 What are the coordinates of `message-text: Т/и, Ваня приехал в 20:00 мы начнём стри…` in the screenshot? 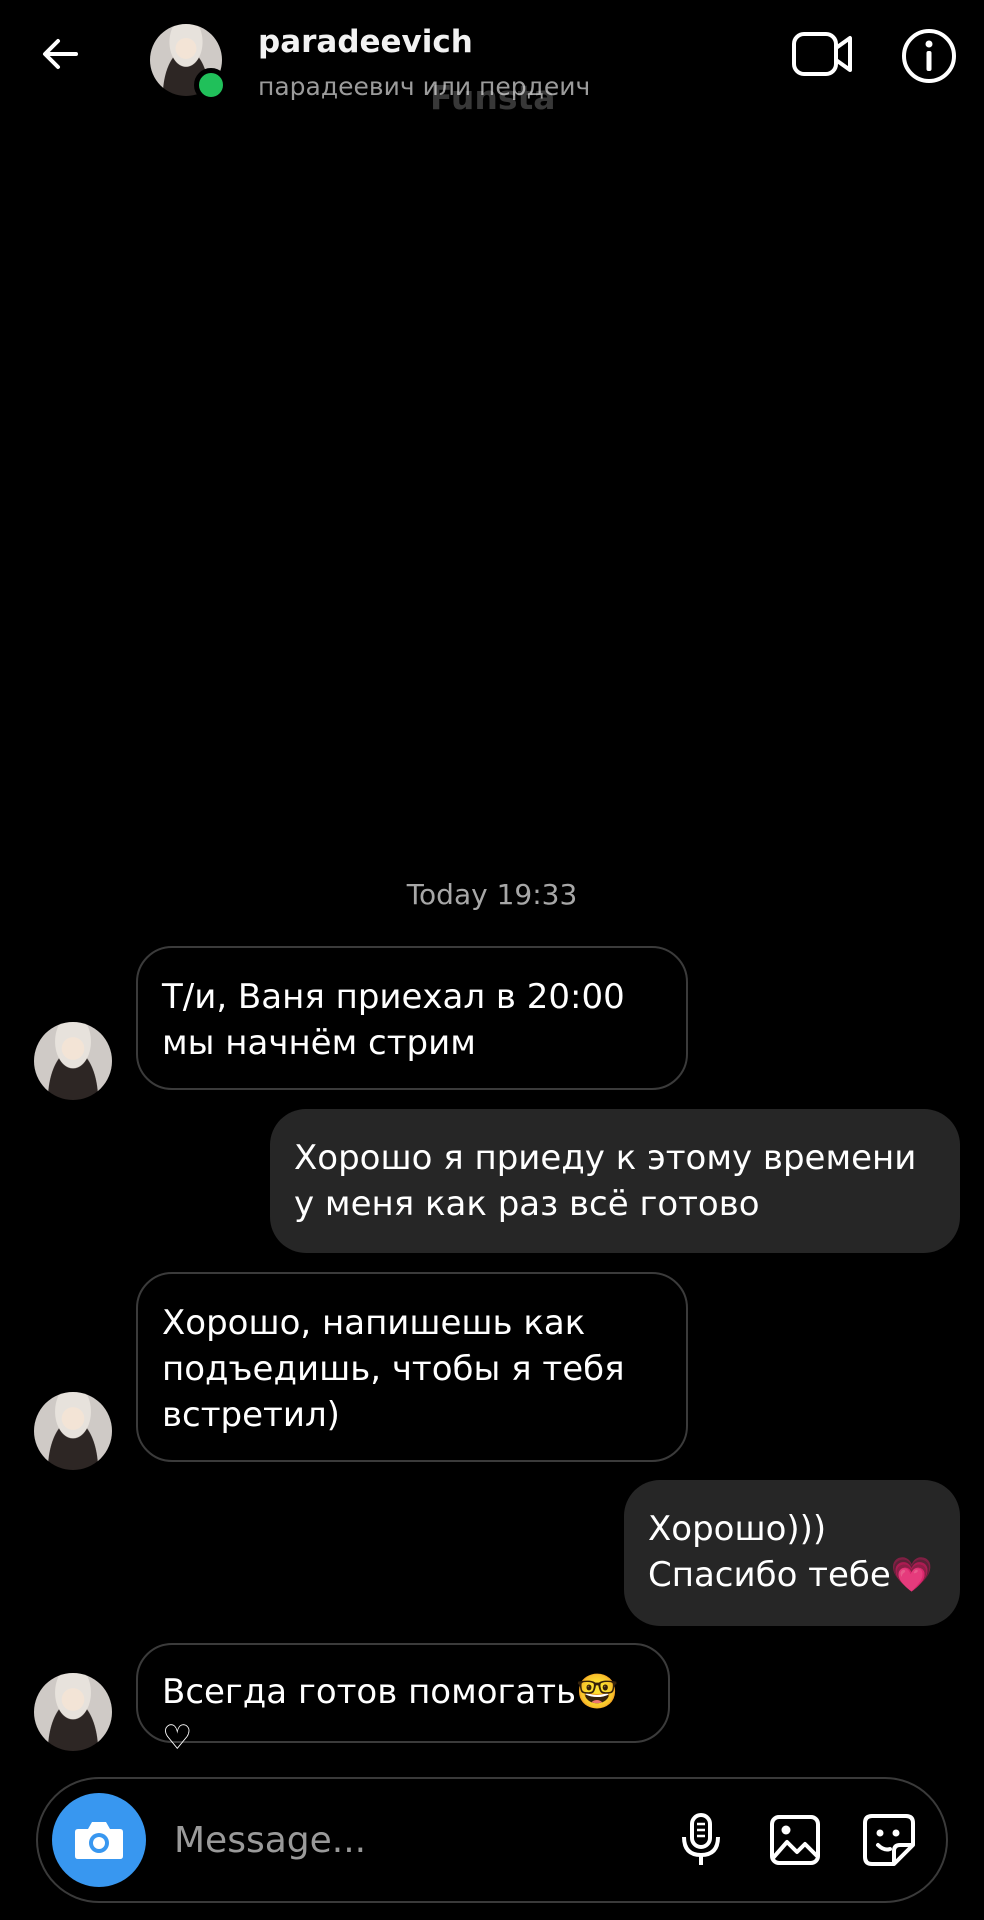 It's located at (393, 1020).